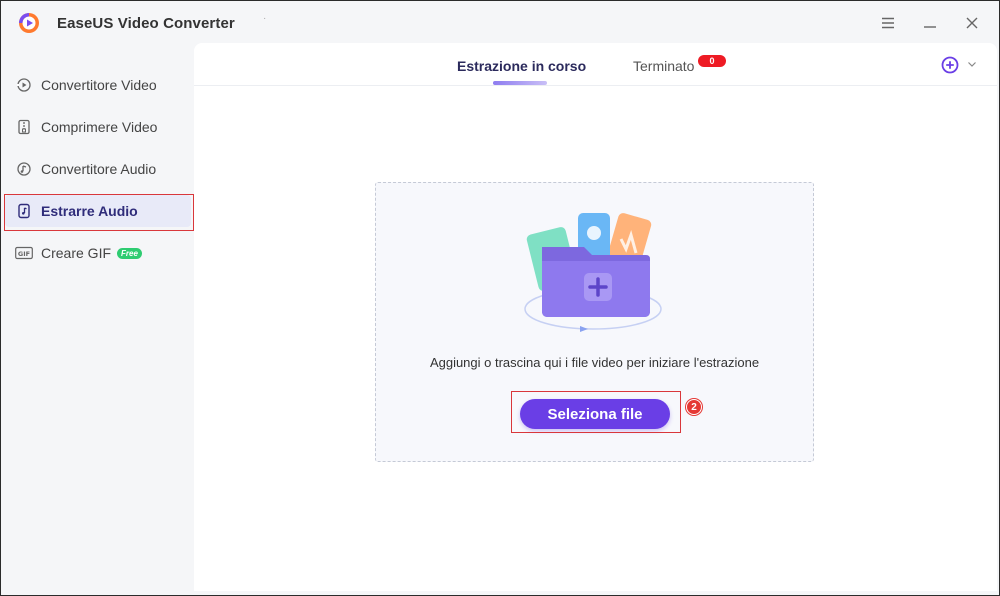 The image size is (1000, 596). Describe the element at coordinates (24, 169) in the screenshot. I see `audio-convert-icon` at that location.